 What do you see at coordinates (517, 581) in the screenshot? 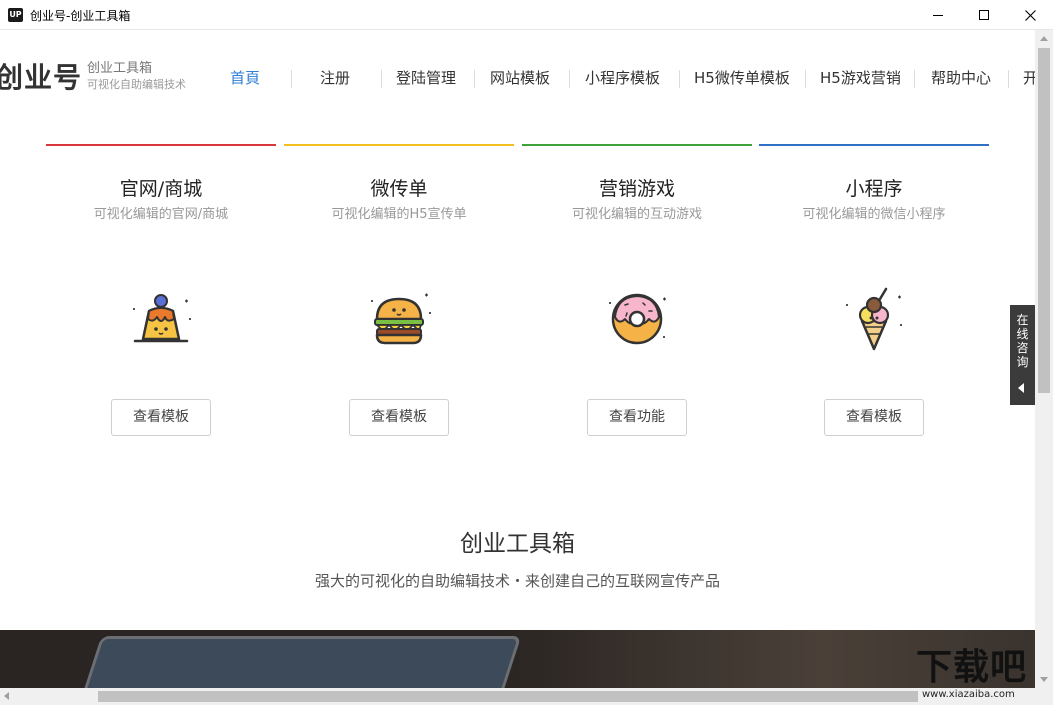
I see `section-subtitle: 强大的可视化的自助编辑技术・来创建自己的互联网宣传产品` at bounding box center [517, 581].